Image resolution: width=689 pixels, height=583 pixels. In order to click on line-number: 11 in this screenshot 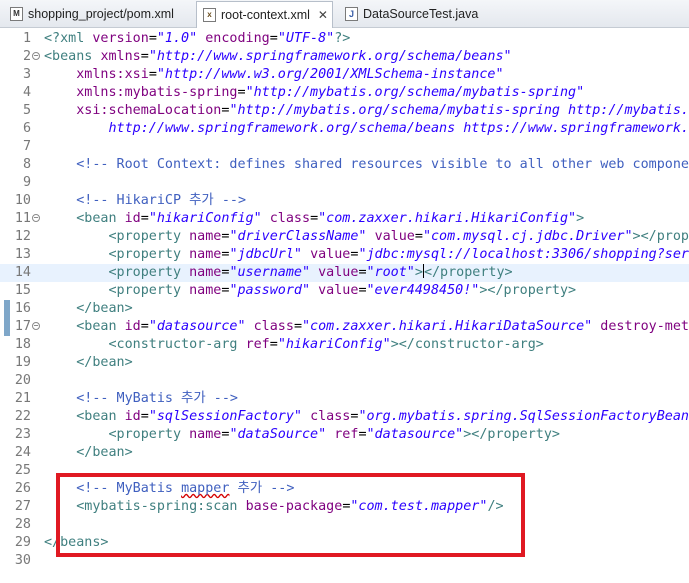, I will do `click(22, 218)`.